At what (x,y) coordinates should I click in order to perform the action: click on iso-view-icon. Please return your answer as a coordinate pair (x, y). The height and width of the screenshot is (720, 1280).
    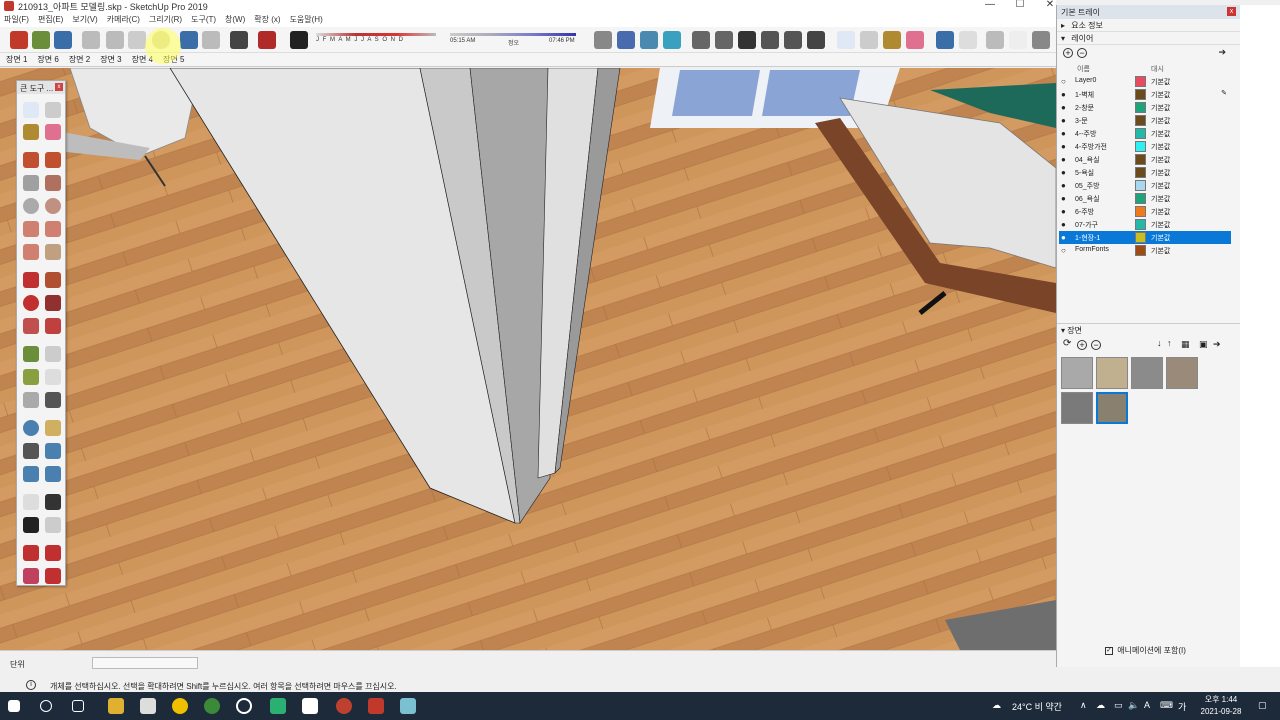
    Looking at the image, I should click on (649, 40).